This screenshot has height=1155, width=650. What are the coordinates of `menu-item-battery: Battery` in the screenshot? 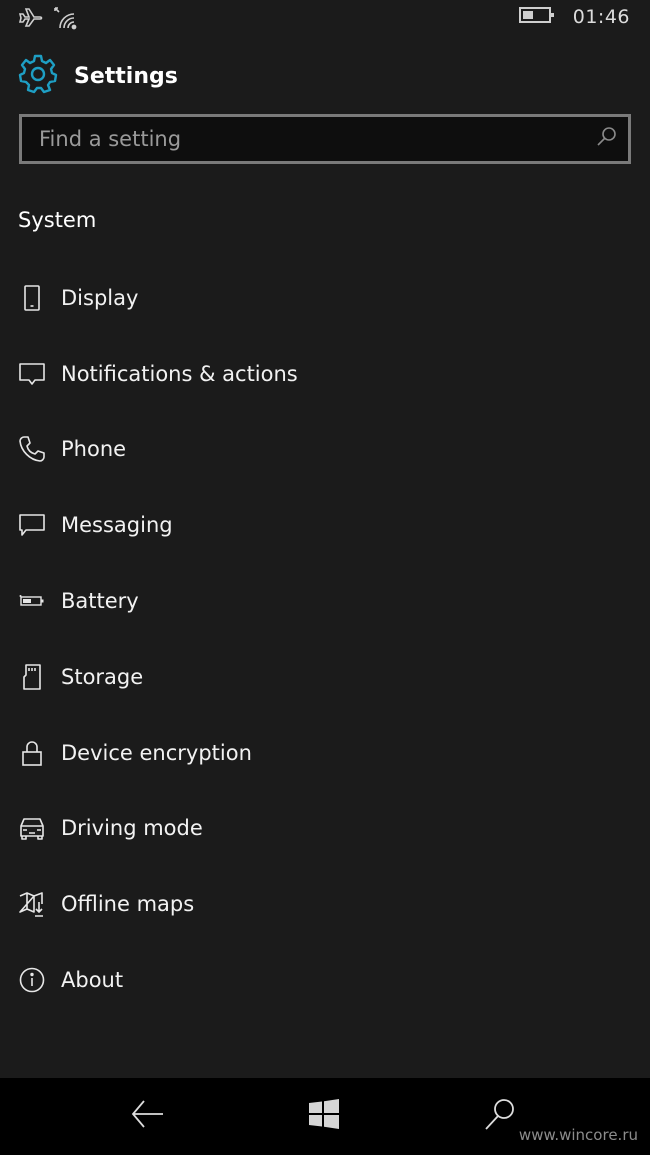 It's located at (325, 601).